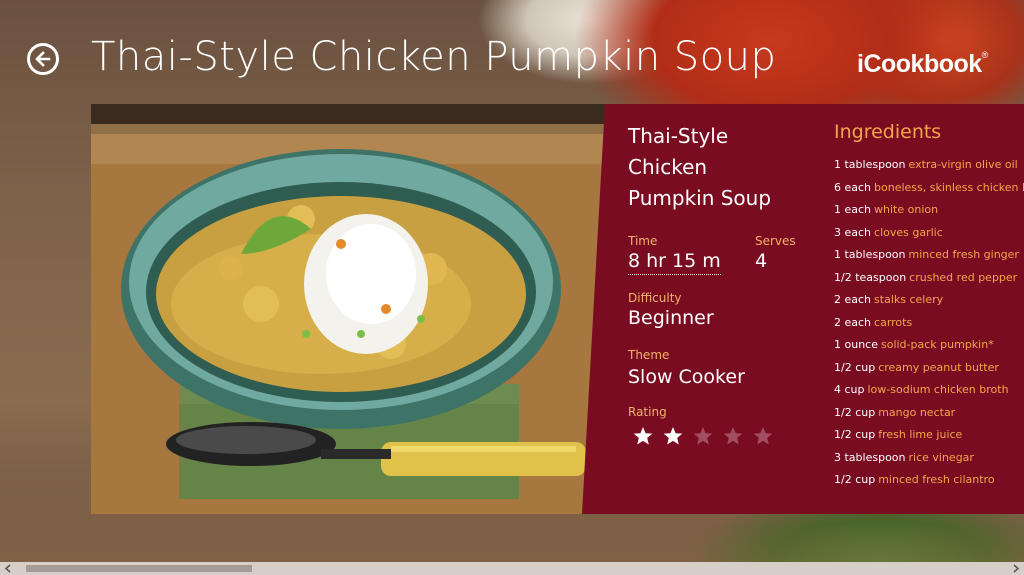 The height and width of the screenshot is (575, 1024). I want to click on serves-value: 4, so click(761, 261).